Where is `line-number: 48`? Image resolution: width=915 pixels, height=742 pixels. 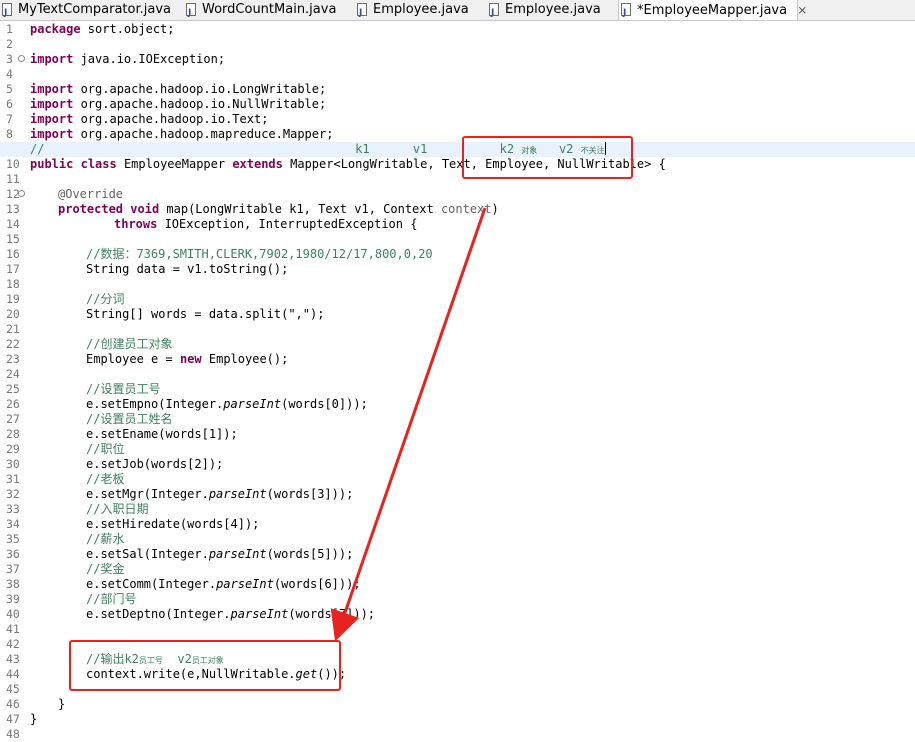
line-number: 48 is located at coordinates (13, 734).